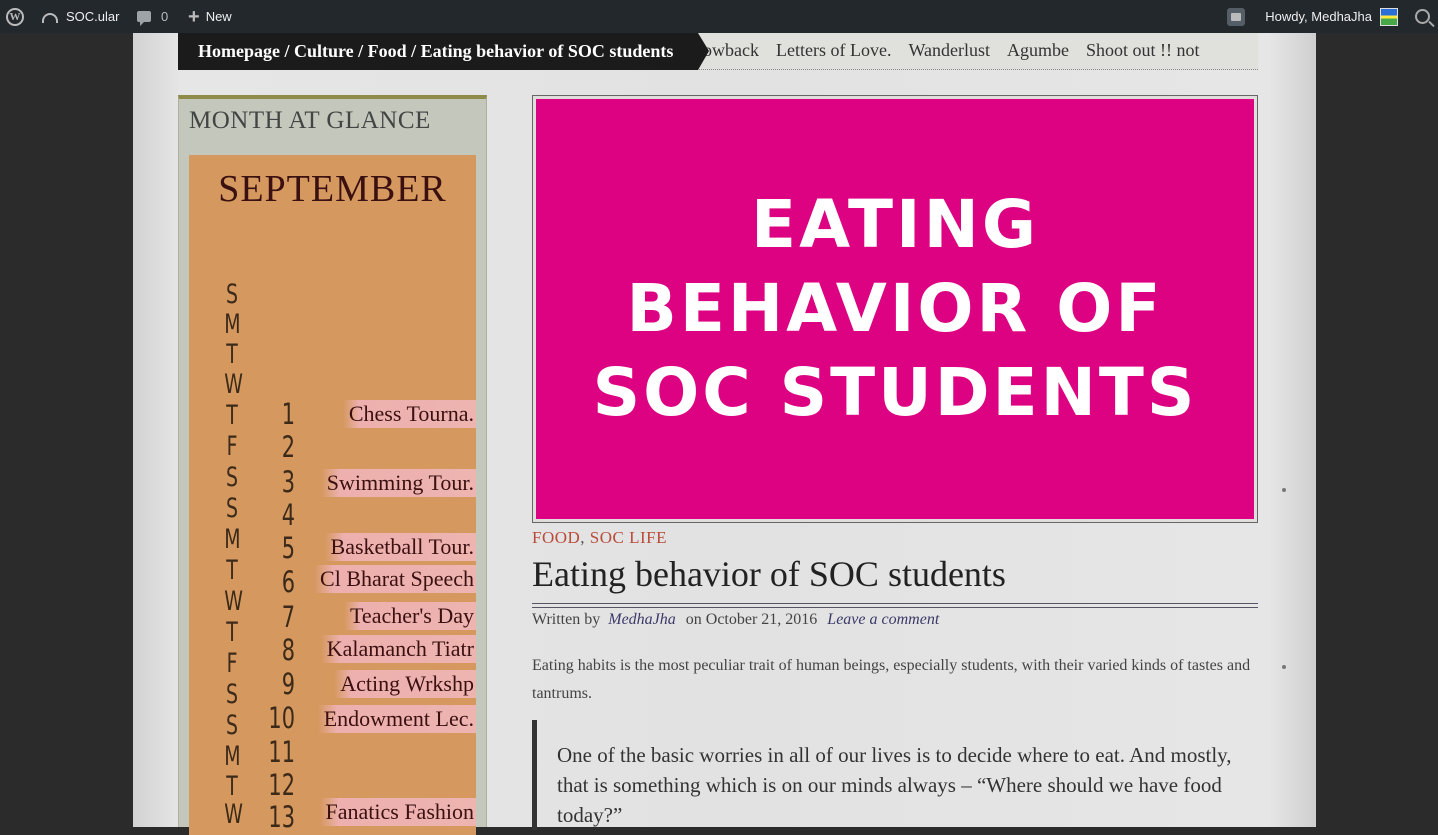 The image size is (1438, 835). I want to click on featured-image-text: BEHAVIOR OF, so click(895, 308).